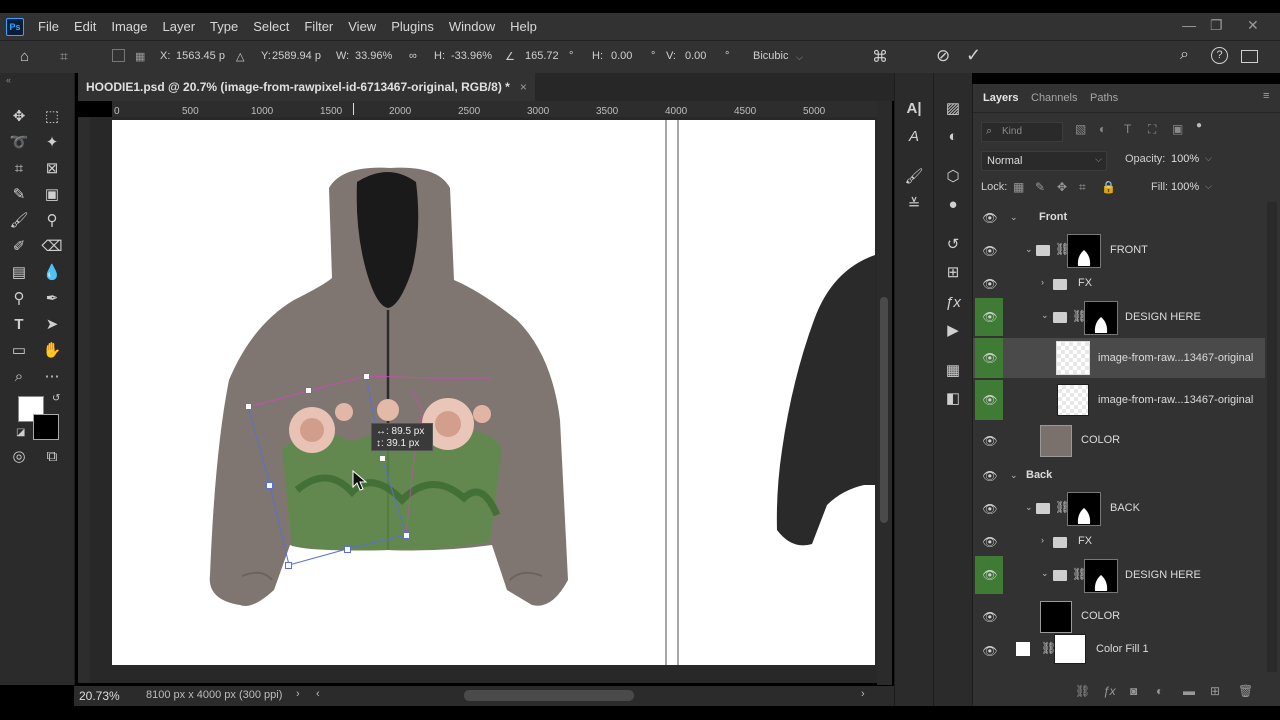 The height and width of the screenshot is (720, 1280). Describe the element at coordinates (1119, 650) in the screenshot. I see `layer-row-color-fill: 👁 ⛓ Color Fill 1` at that location.